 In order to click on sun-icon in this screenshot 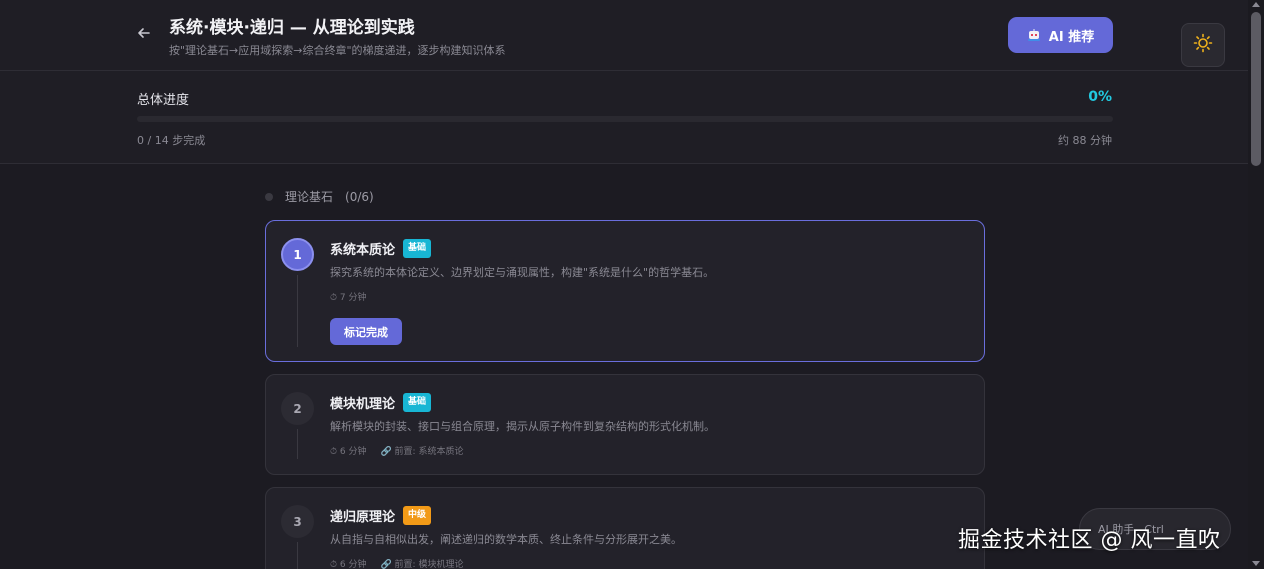, I will do `click(1203, 45)`.